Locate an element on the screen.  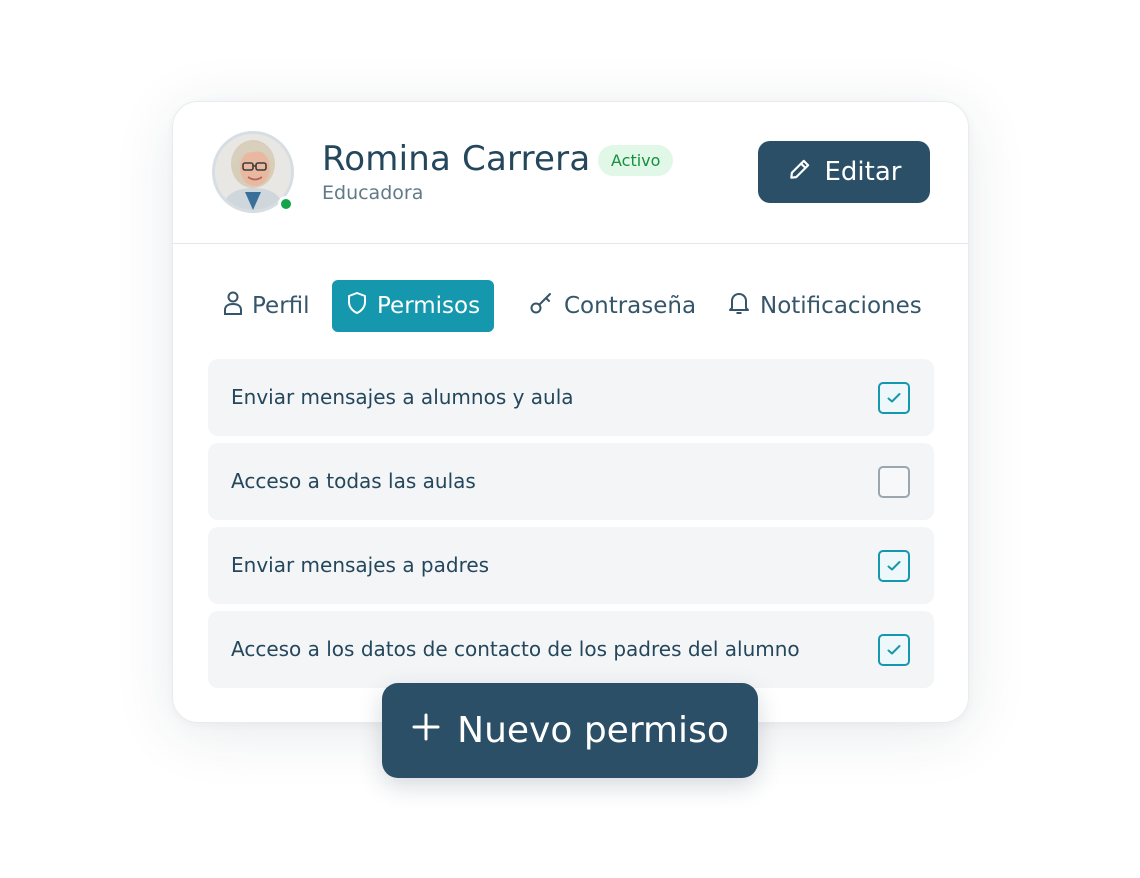
permission-label: Enviar mensajes a padres is located at coordinates (360, 565).